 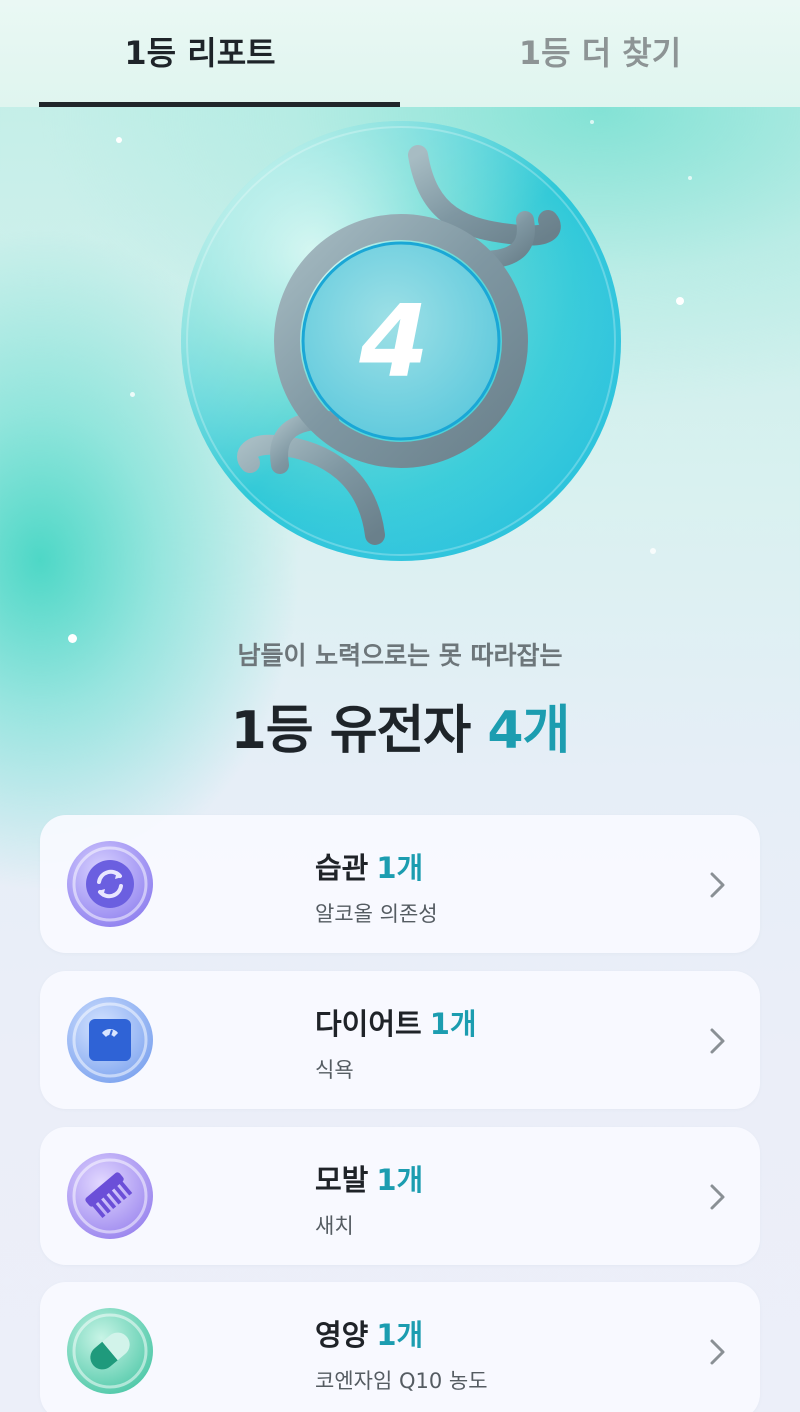 I want to click on card-title: 습관 1개, so click(x=369, y=866).